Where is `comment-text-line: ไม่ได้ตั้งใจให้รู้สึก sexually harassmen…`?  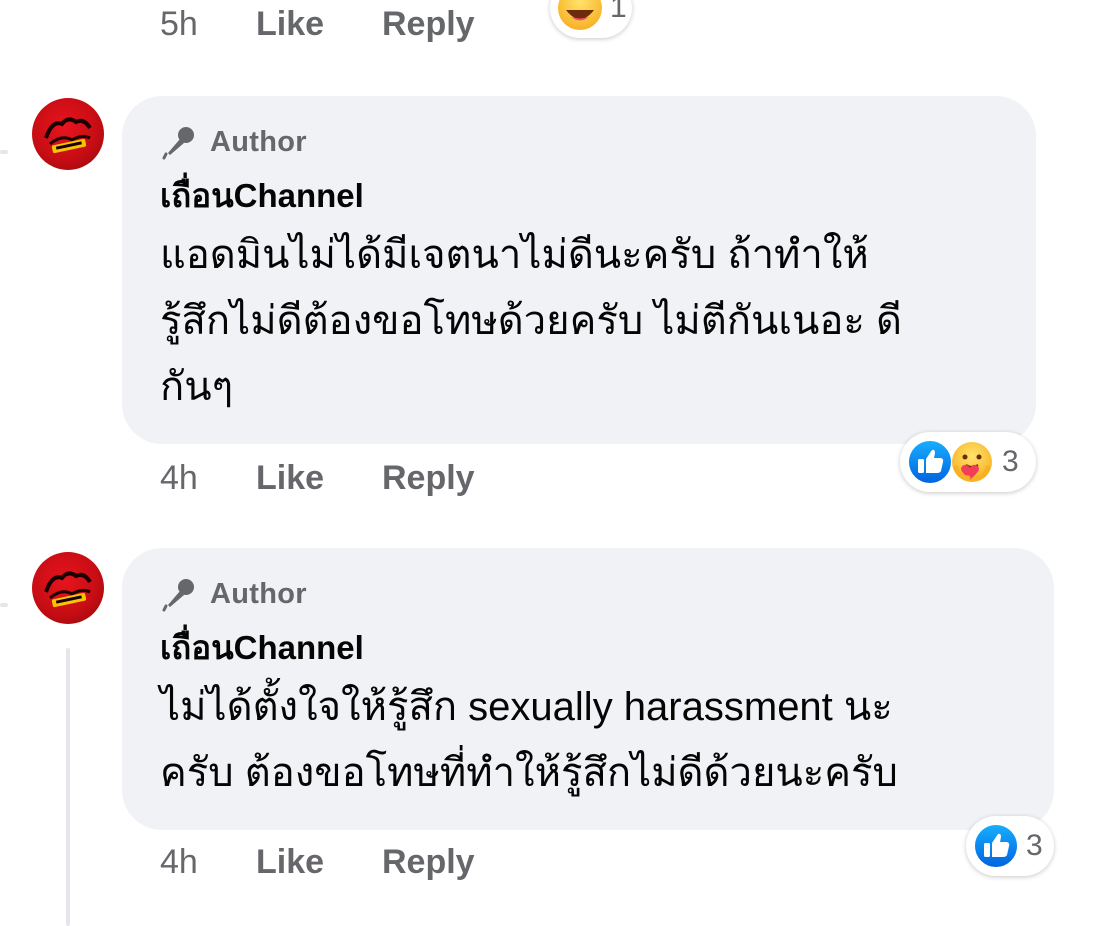 comment-text-line: ไม่ได้ตั้งใจให้รู้สึก sexually harassmen… is located at coordinates (526, 707).